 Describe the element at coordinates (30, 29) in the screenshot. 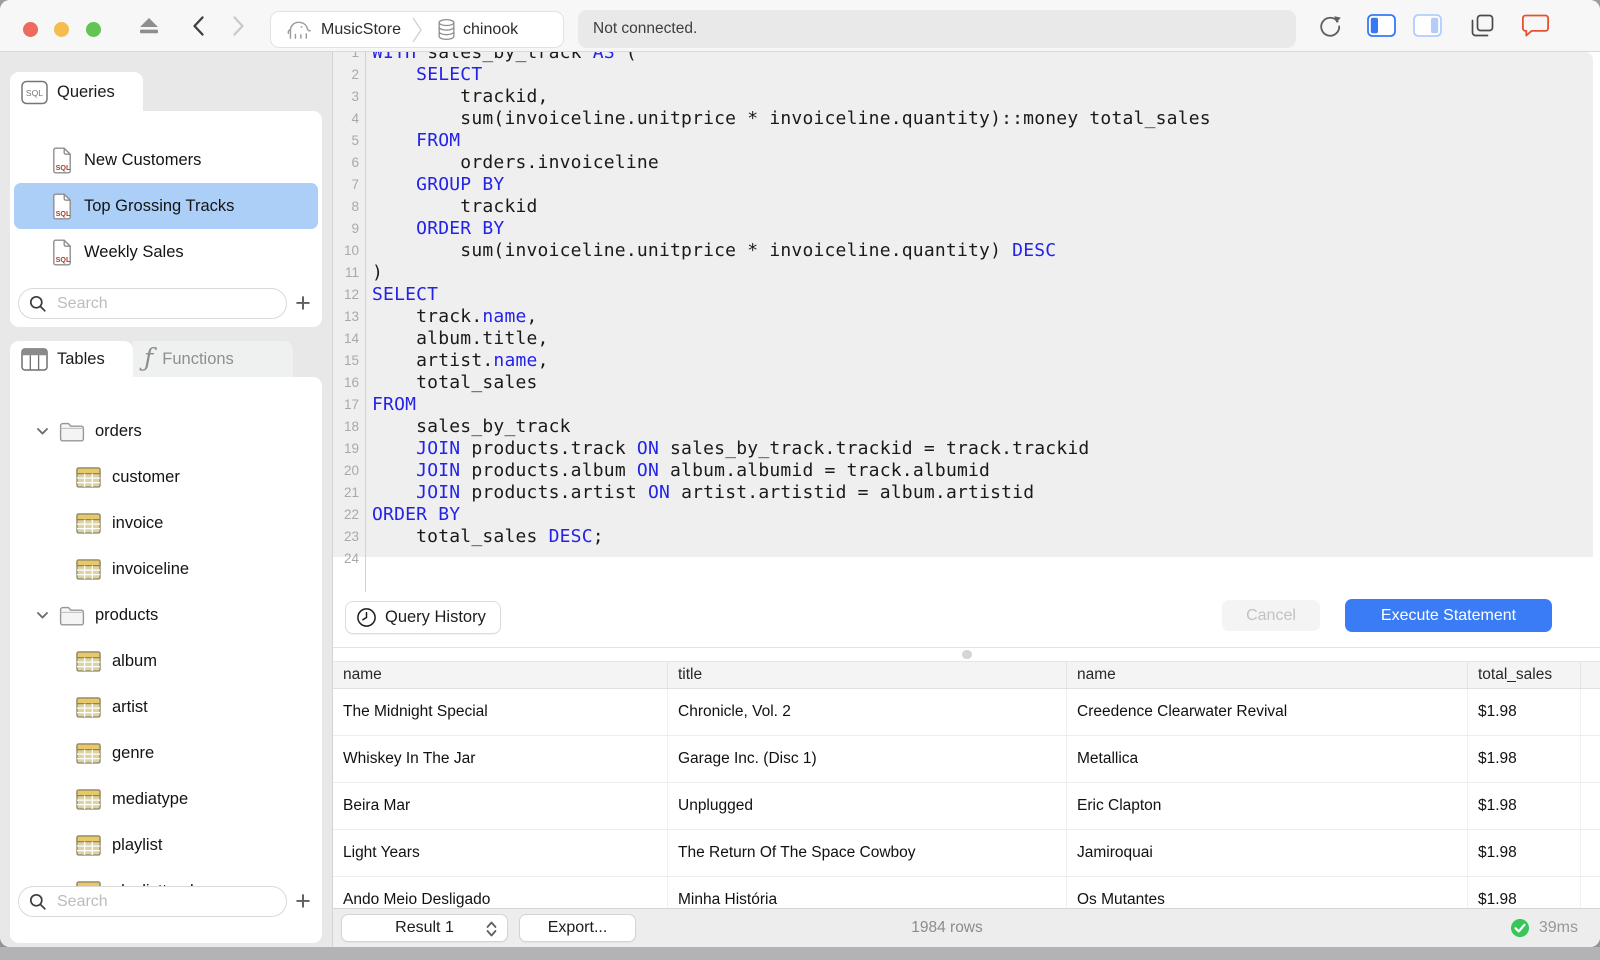

I see `close-button` at that location.